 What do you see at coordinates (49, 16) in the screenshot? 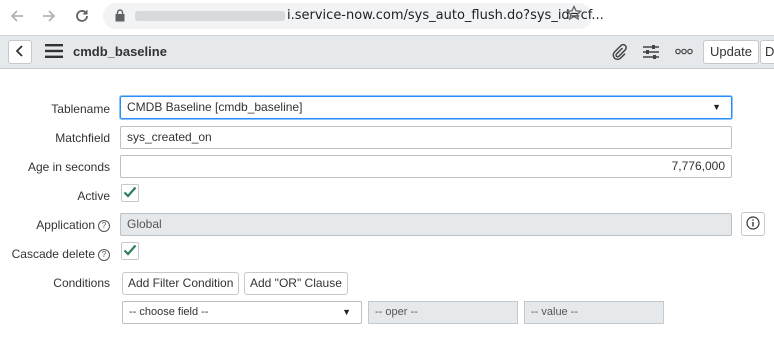
I see `forward-icon` at bounding box center [49, 16].